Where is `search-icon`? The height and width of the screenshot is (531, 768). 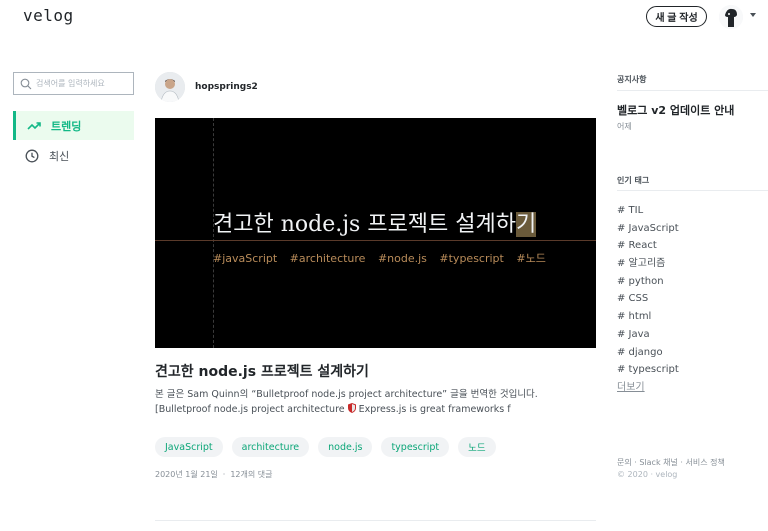 search-icon is located at coordinates (26, 83).